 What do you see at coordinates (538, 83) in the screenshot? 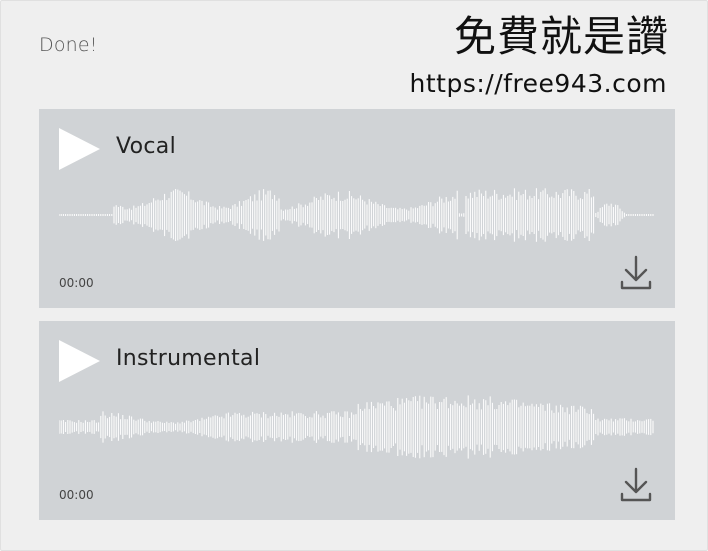
I see `brand-url: https://free943.com` at bounding box center [538, 83].